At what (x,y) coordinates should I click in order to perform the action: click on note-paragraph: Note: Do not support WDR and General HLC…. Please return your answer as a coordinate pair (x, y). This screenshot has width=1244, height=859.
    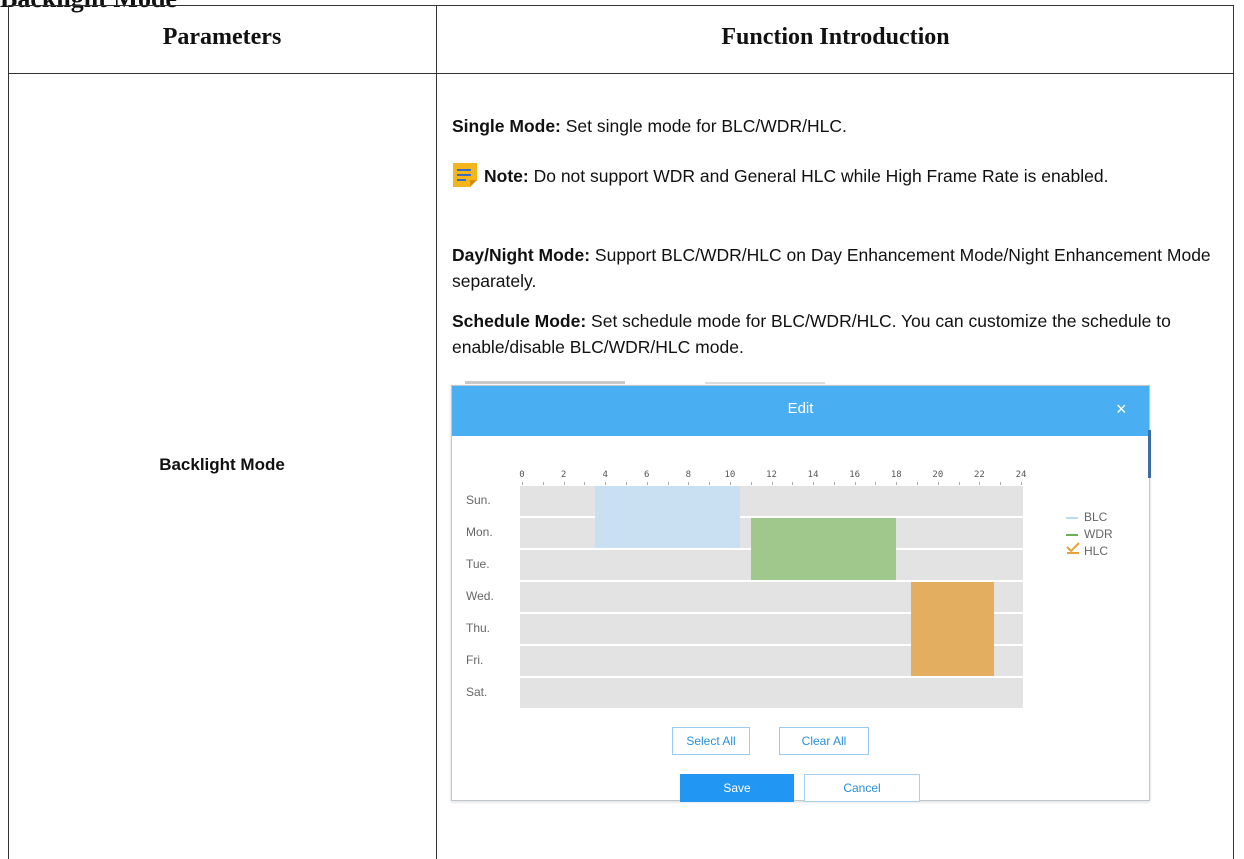
    Looking at the image, I should click on (842, 175).